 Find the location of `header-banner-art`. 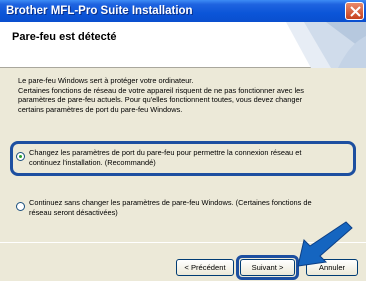

header-banner-art is located at coordinates (326, 45).